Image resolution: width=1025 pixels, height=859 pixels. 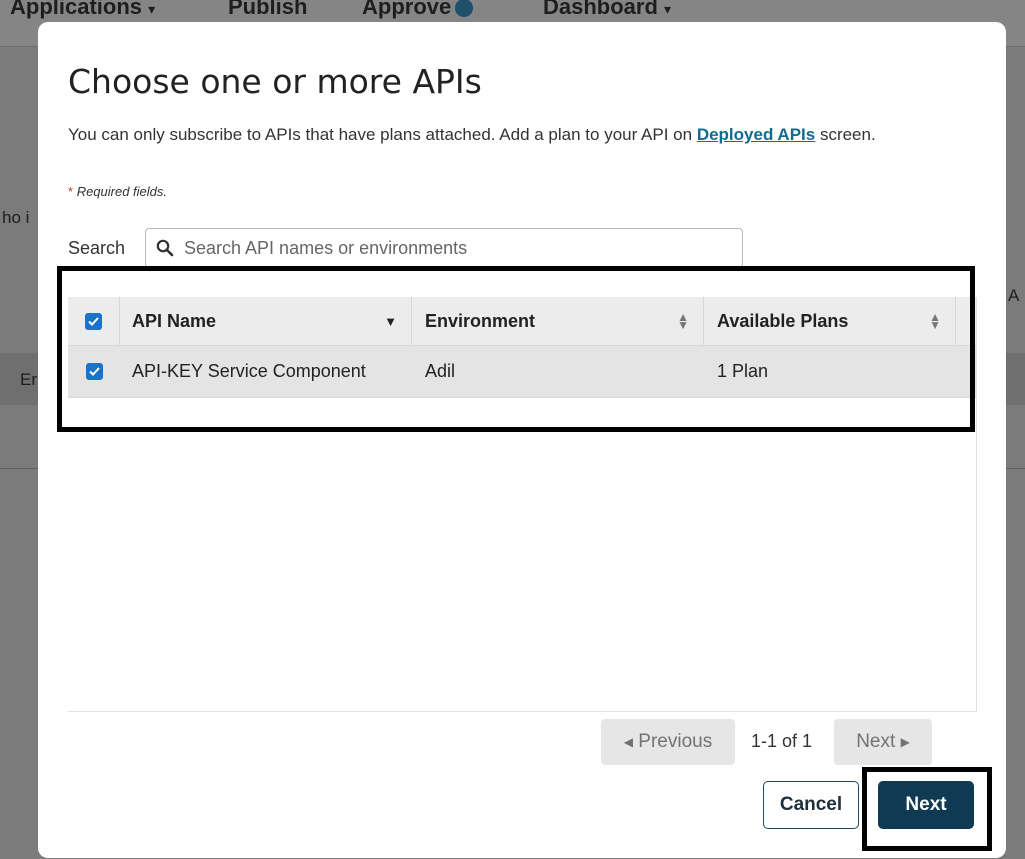 What do you see at coordinates (830, 321) in the screenshot?
I see `column-header-available-plans: Available Plans ▲ ▼` at bounding box center [830, 321].